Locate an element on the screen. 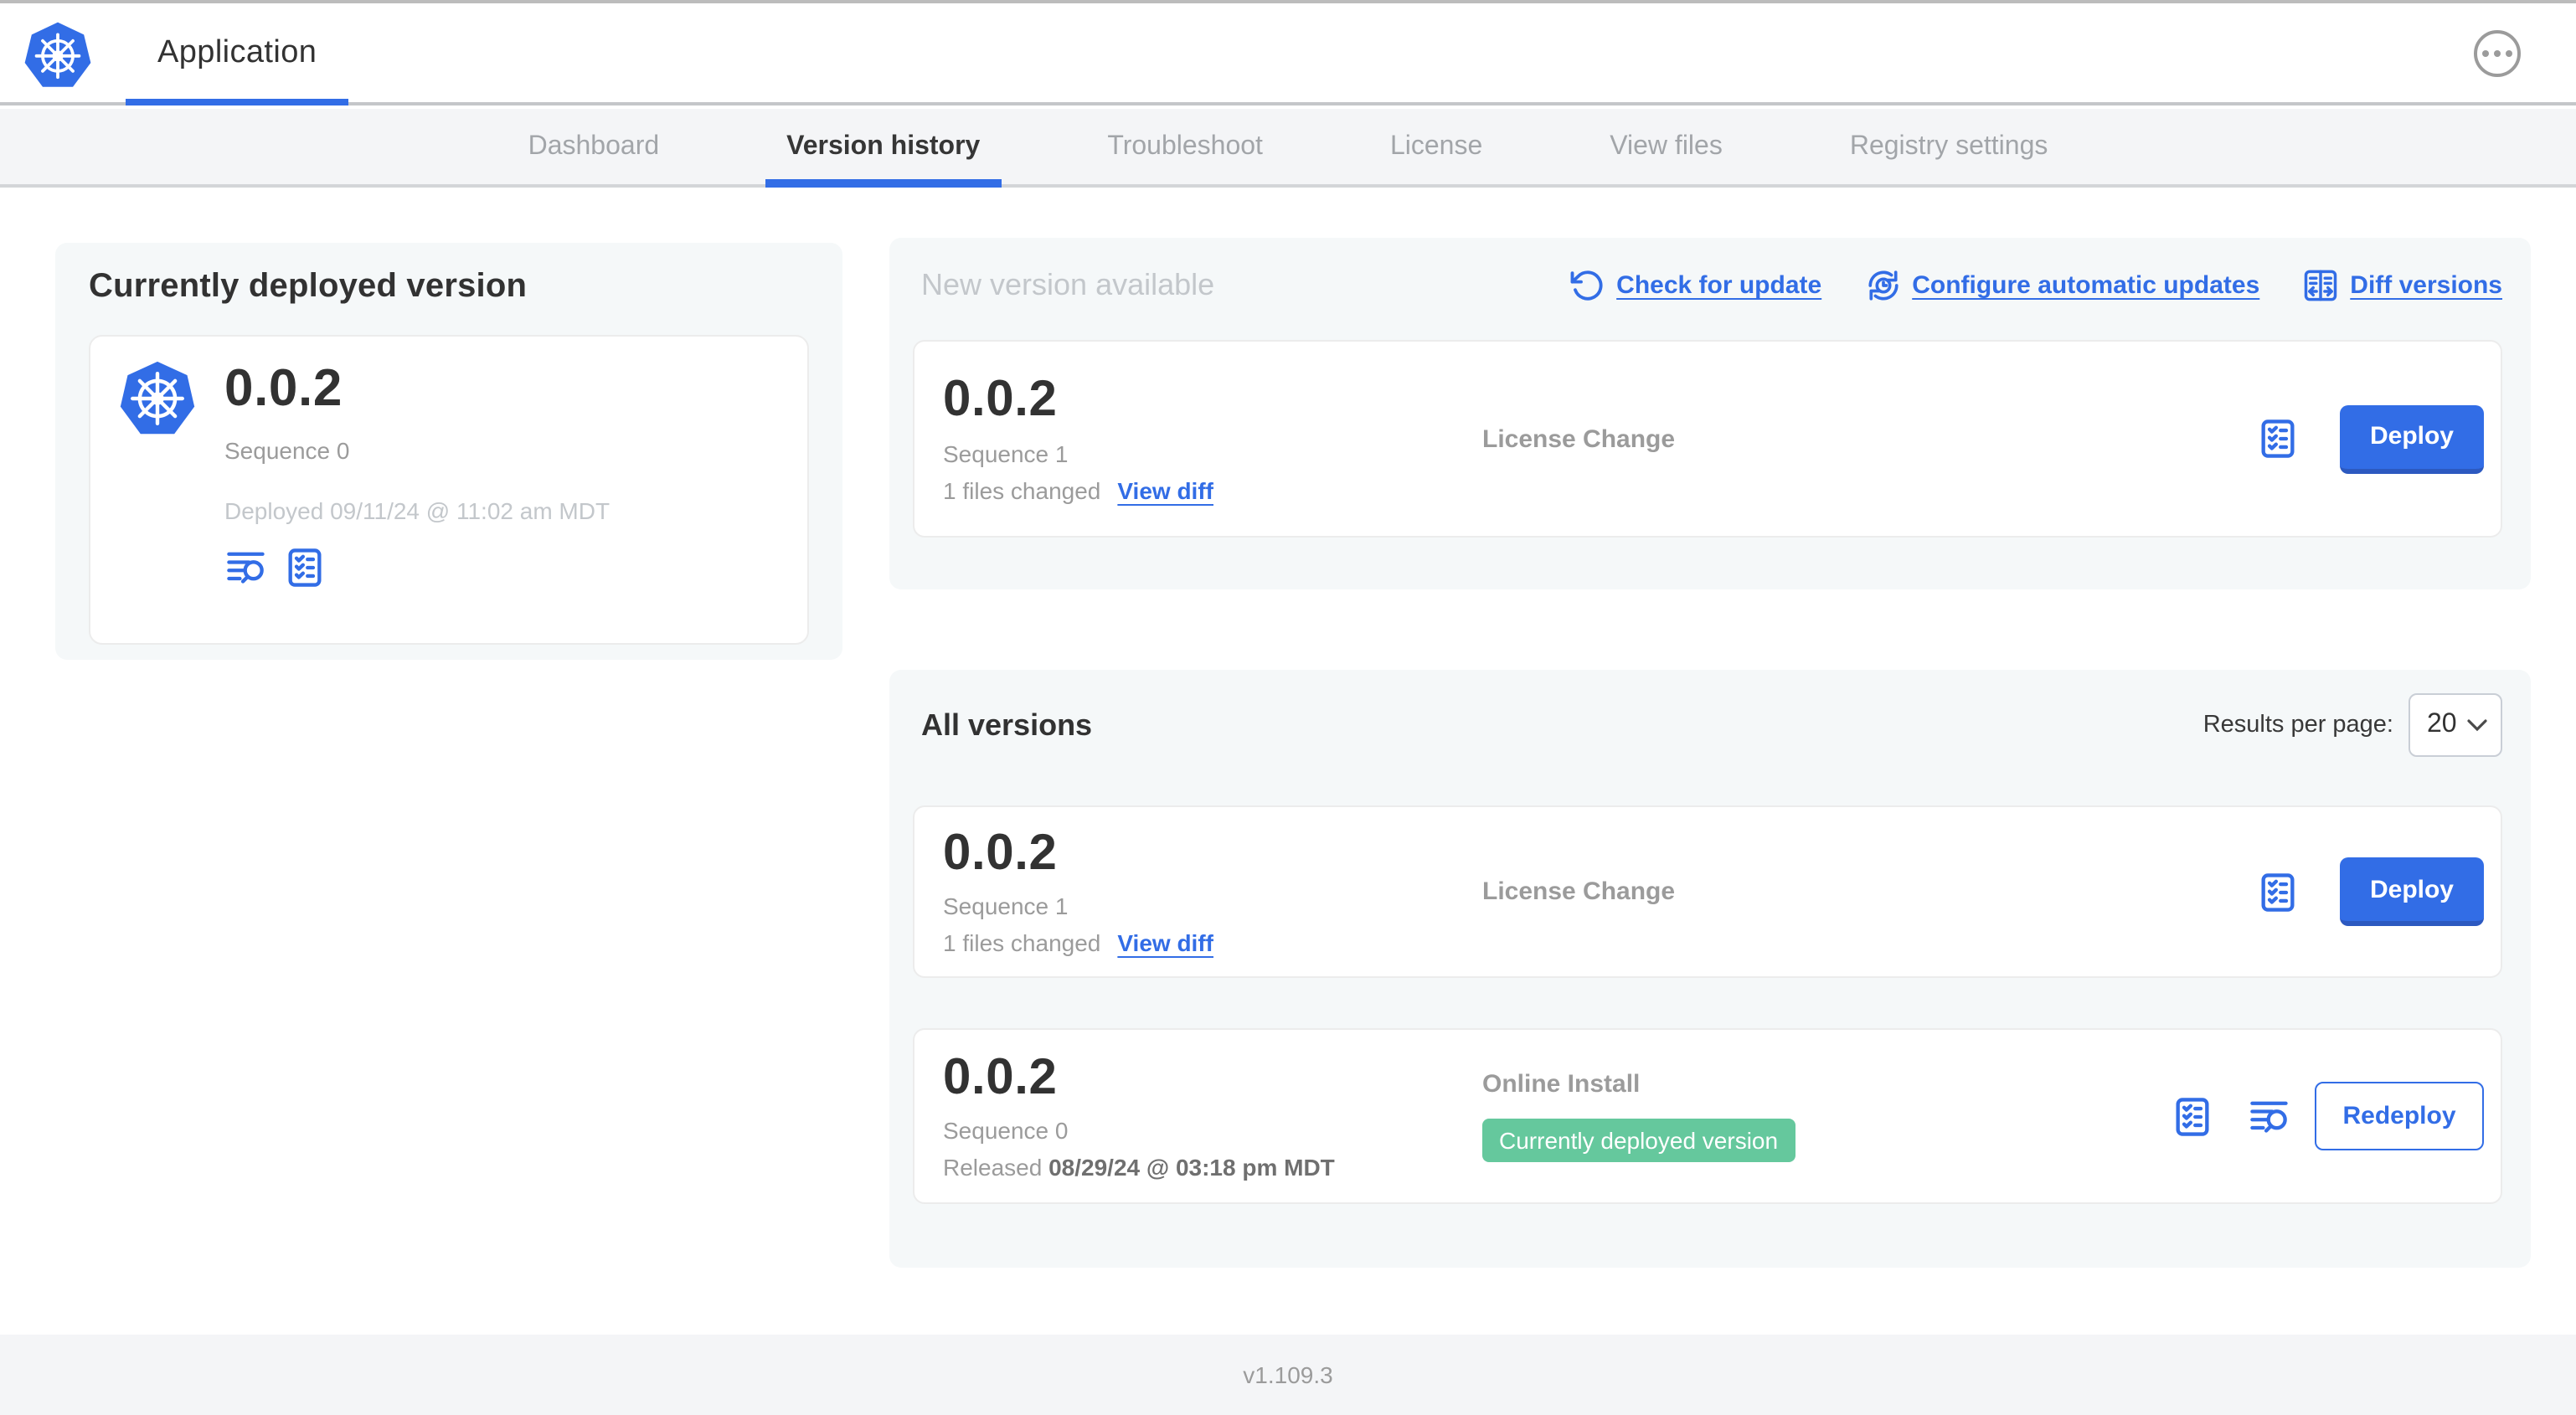 The height and width of the screenshot is (1415, 2576). kubernetes-logo-icon is located at coordinates (58, 54).